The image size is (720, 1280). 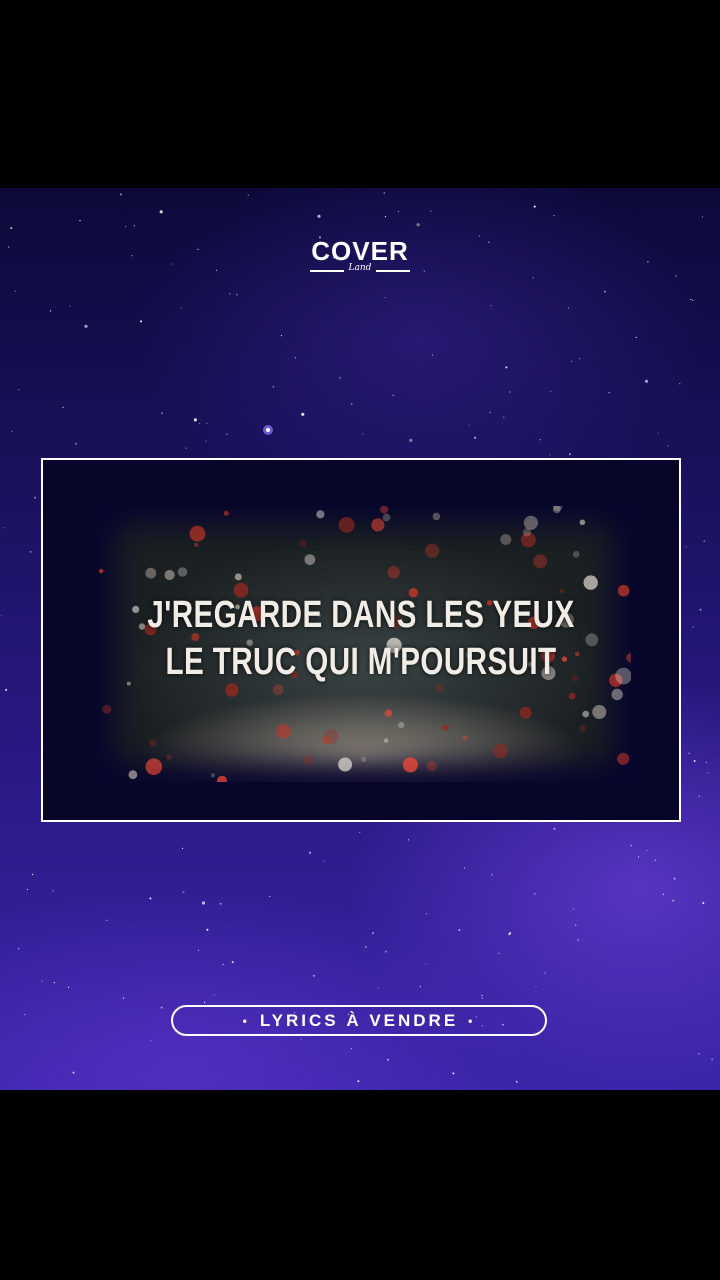 What do you see at coordinates (360, 251) in the screenshot?
I see `logo-main-text: COVER` at bounding box center [360, 251].